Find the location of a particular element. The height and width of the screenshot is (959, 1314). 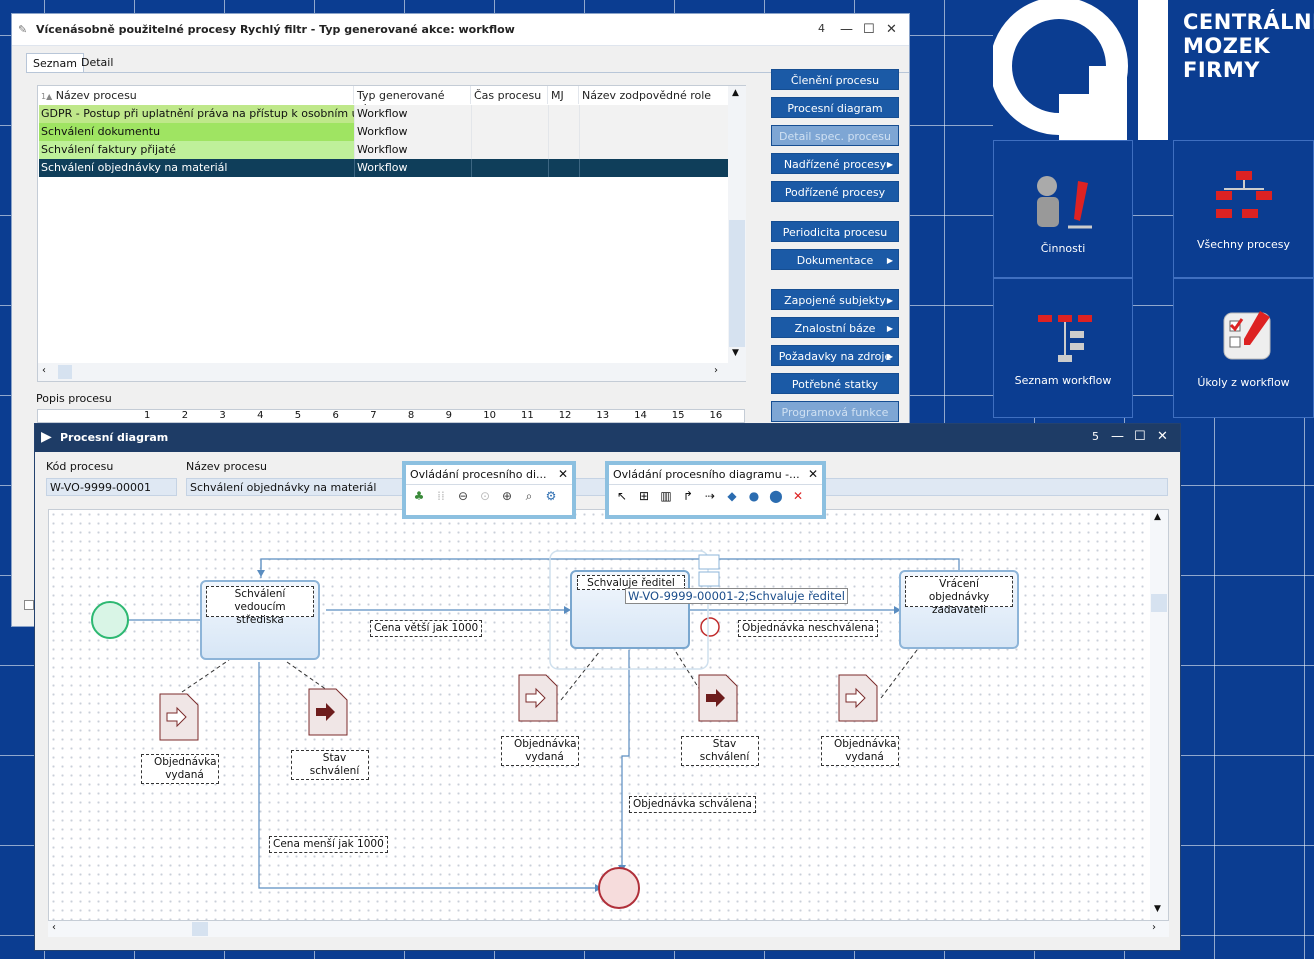

side-button-4: Nadřízené procesy ▶ is located at coordinates (835, 163).